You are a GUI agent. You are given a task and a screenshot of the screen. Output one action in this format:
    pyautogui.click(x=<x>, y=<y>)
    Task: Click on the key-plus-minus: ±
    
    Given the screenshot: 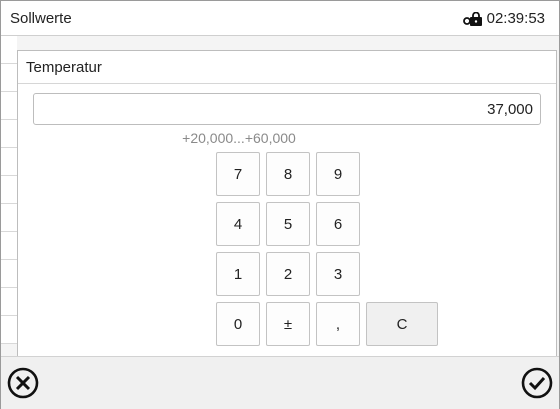 What is the action you would take?
    pyautogui.click(x=288, y=324)
    